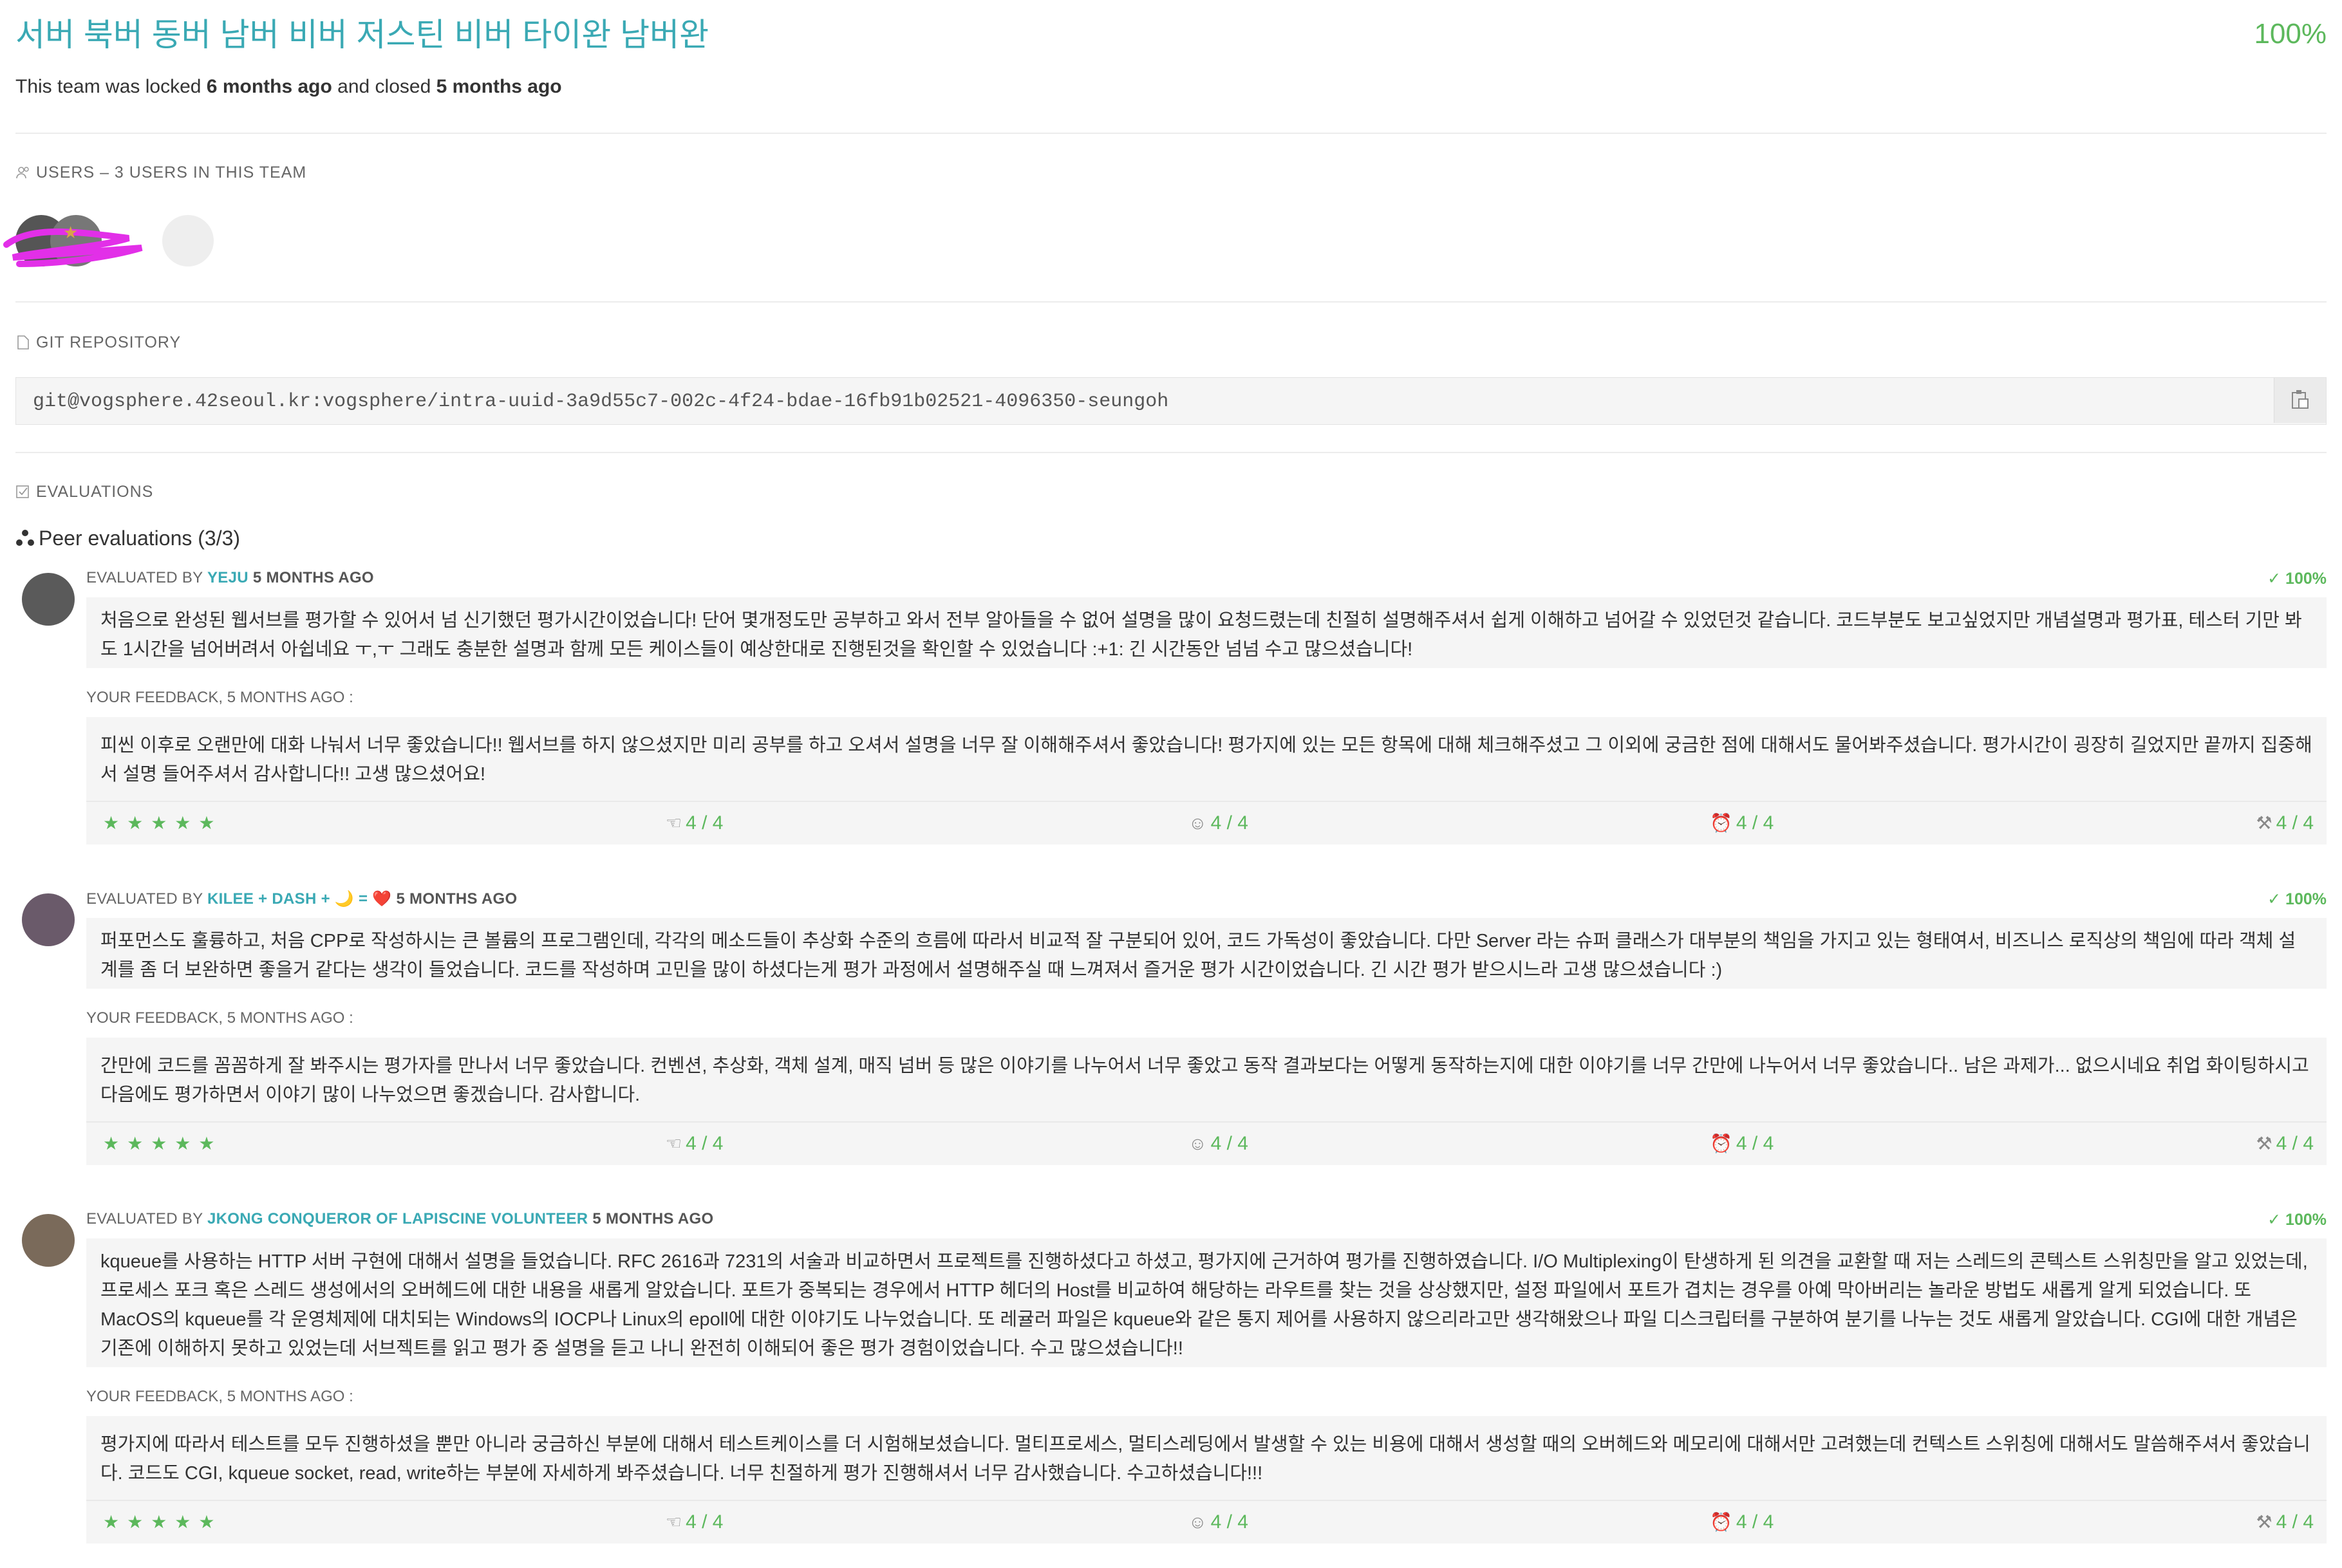  What do you see at coordinates (160, 172) in the screenshot?
I see `users-section-label: USERS – 3 USERS IN THIS TEAM` at bounding box center [160, 172].